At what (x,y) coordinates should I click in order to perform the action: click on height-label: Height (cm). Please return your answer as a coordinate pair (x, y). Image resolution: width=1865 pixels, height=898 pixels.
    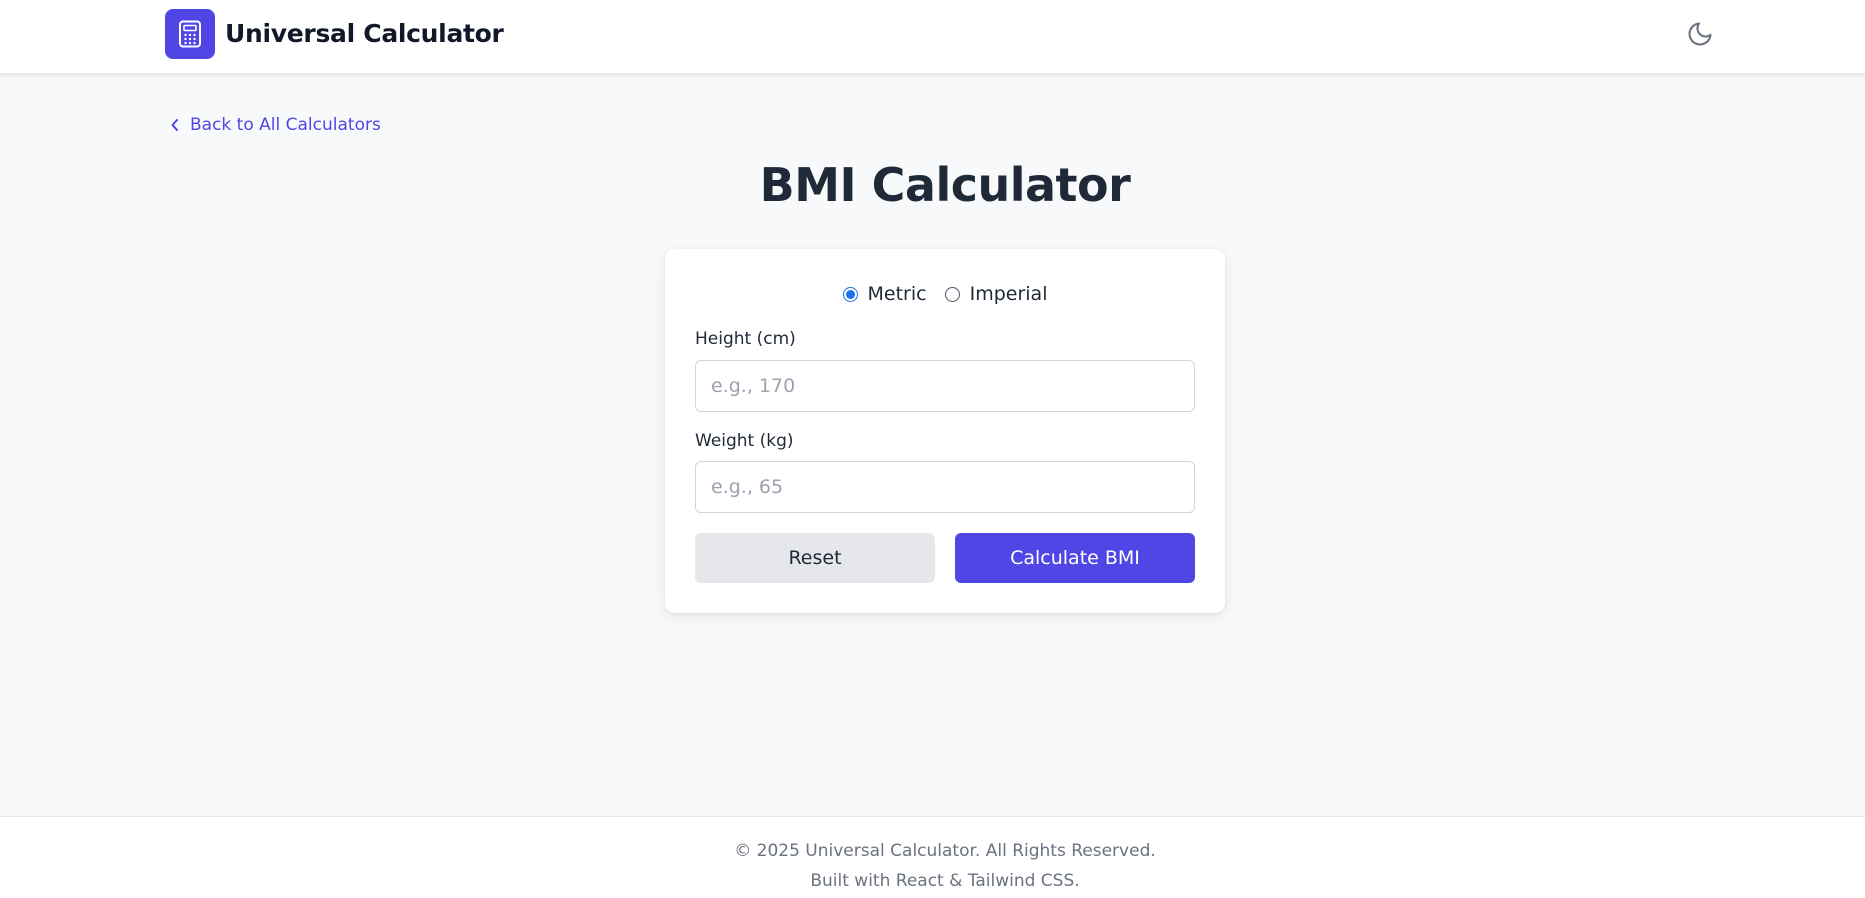
    Looking at the image, I should click on (745, 339).